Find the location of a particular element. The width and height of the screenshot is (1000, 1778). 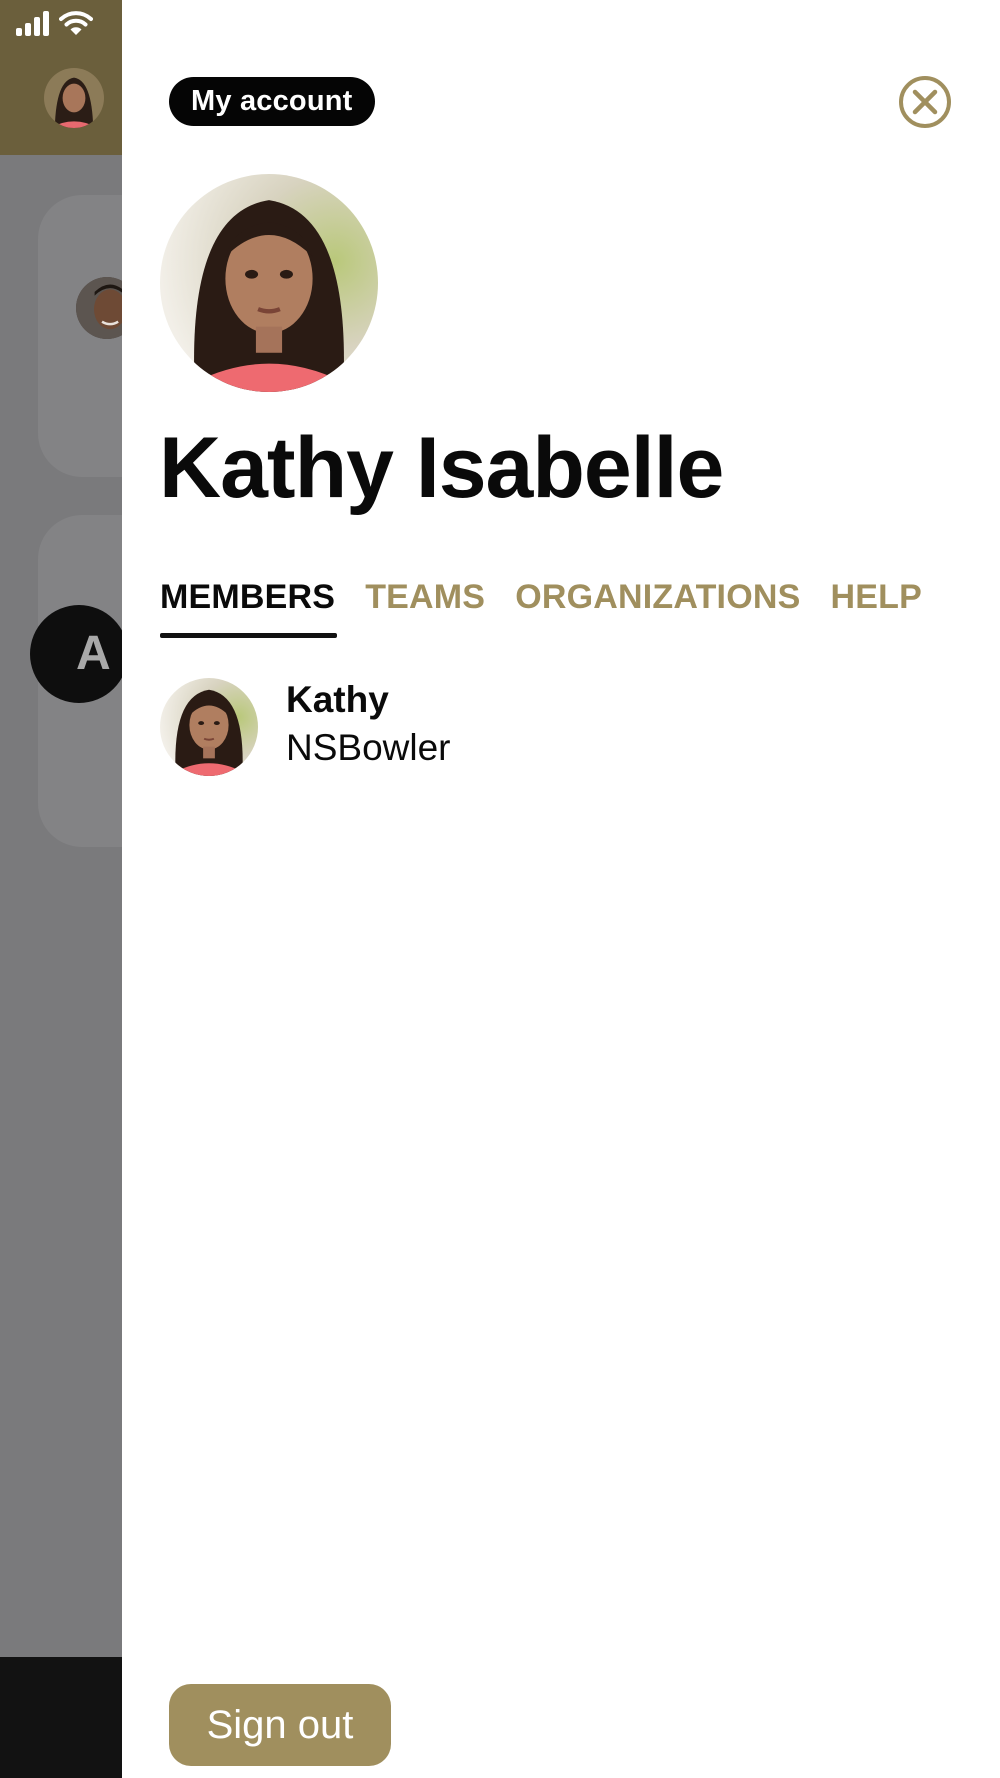

card-avatar is located at coordinates (99, 308).